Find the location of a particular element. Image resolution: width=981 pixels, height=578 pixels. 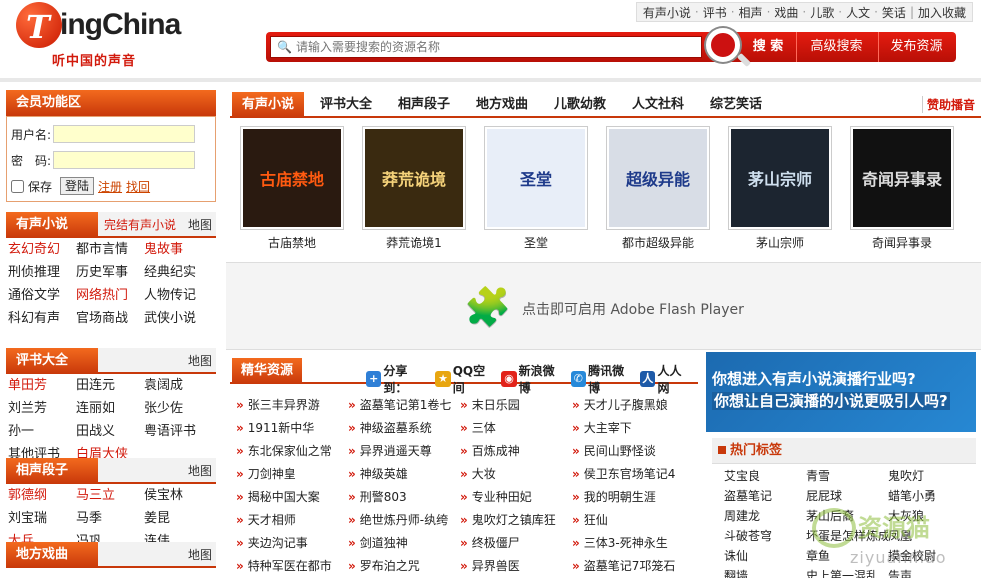

hot-tag: 周建龙 is located at coordinates (765, 516).